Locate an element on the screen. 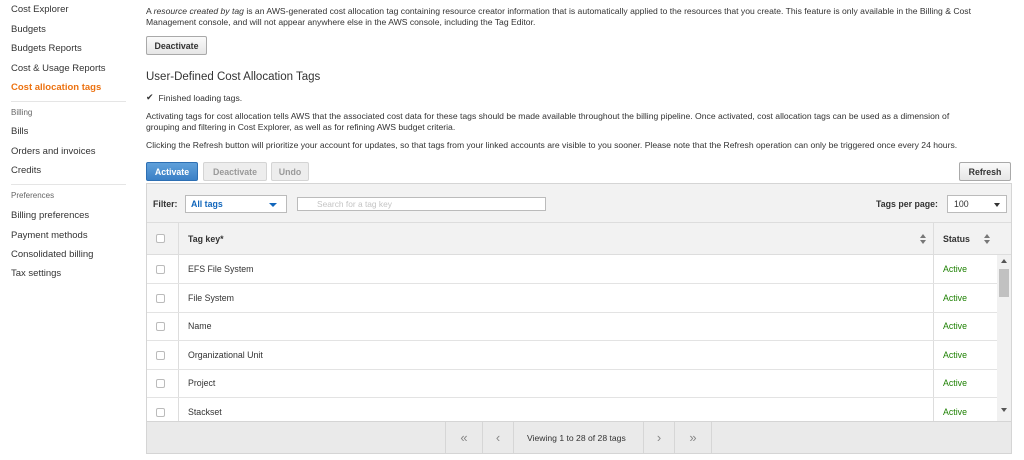 This screenshot has height=460, width=1024. pagination-info: Viewing 1 to 28 of 28 tags is located at coordinates (576, 438).